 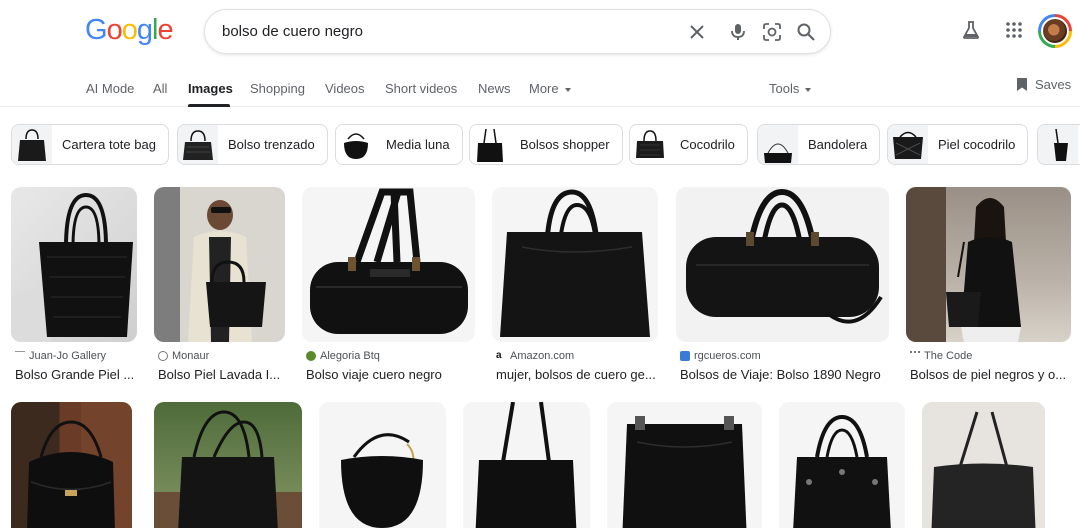 I want to click on apps-grid-icon, so click(x=1014, y=30).